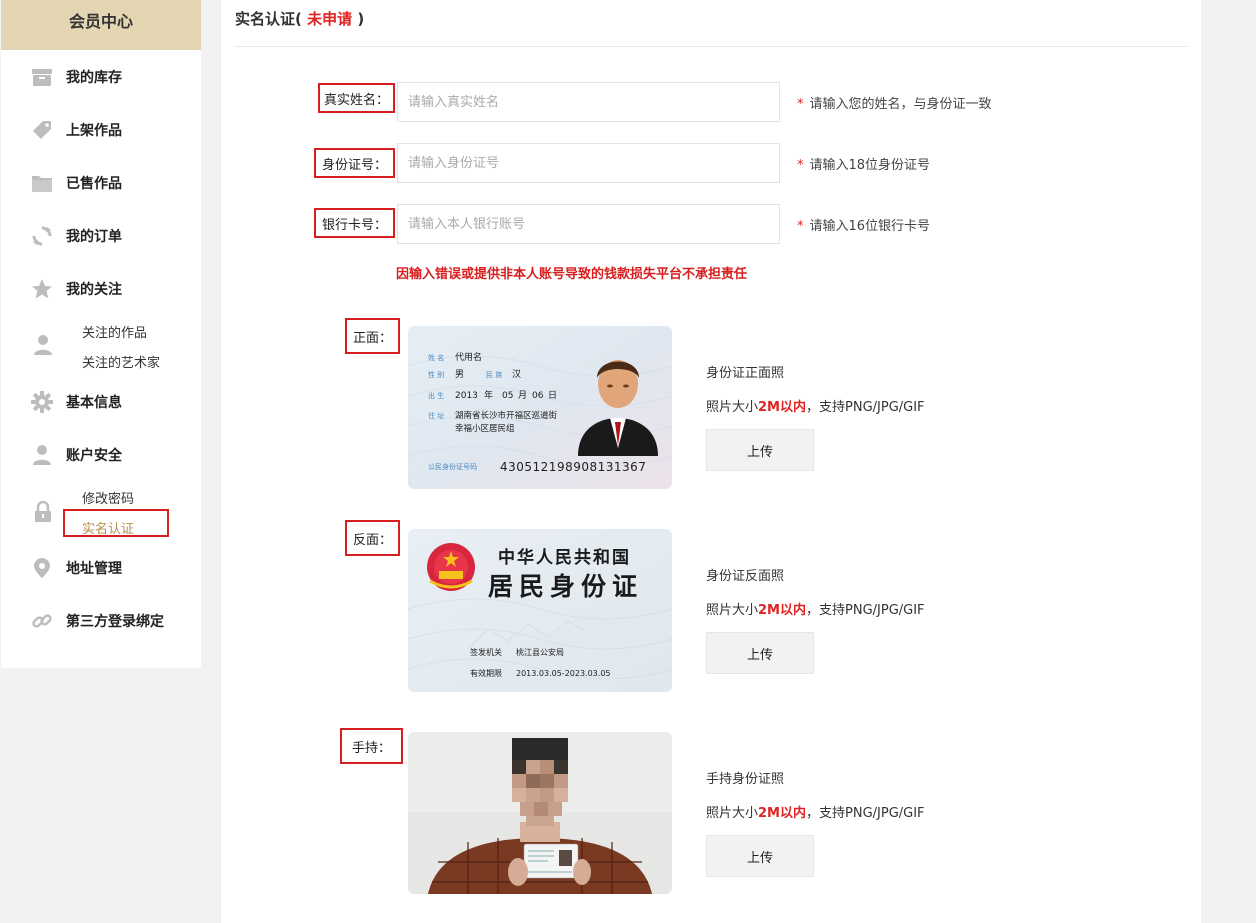 The height and width of the screenshot is (923, 1256). I want to click on card-value: 月, so click(522, 395).